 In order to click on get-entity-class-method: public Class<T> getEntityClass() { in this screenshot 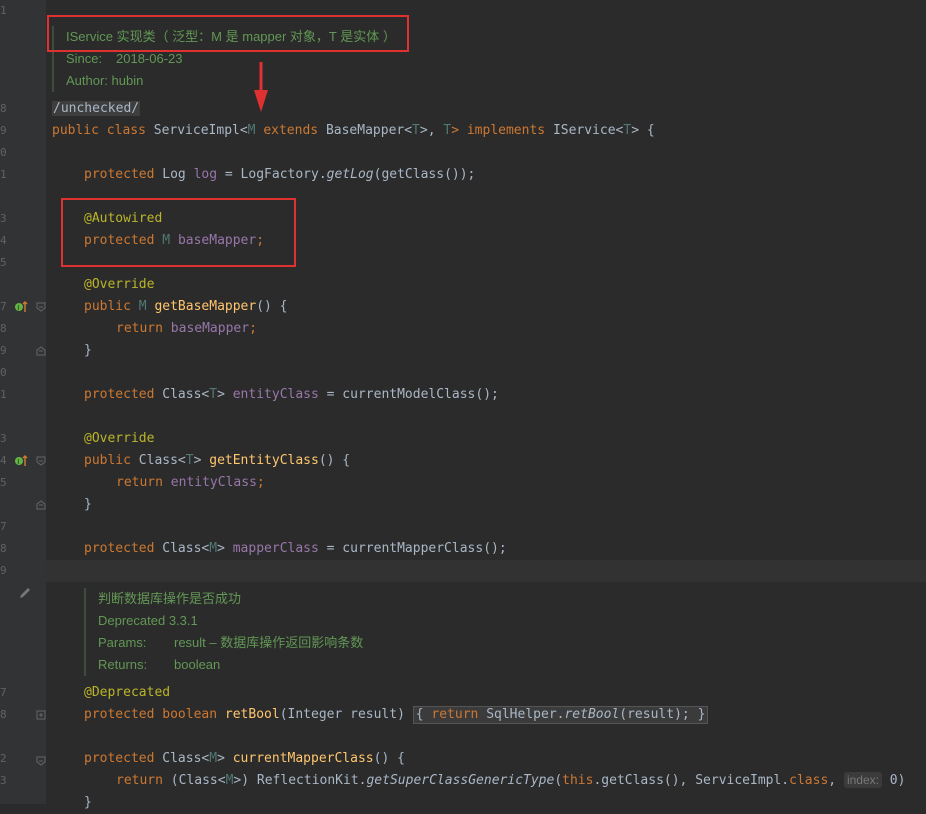, I will do `click(217, 460)`.